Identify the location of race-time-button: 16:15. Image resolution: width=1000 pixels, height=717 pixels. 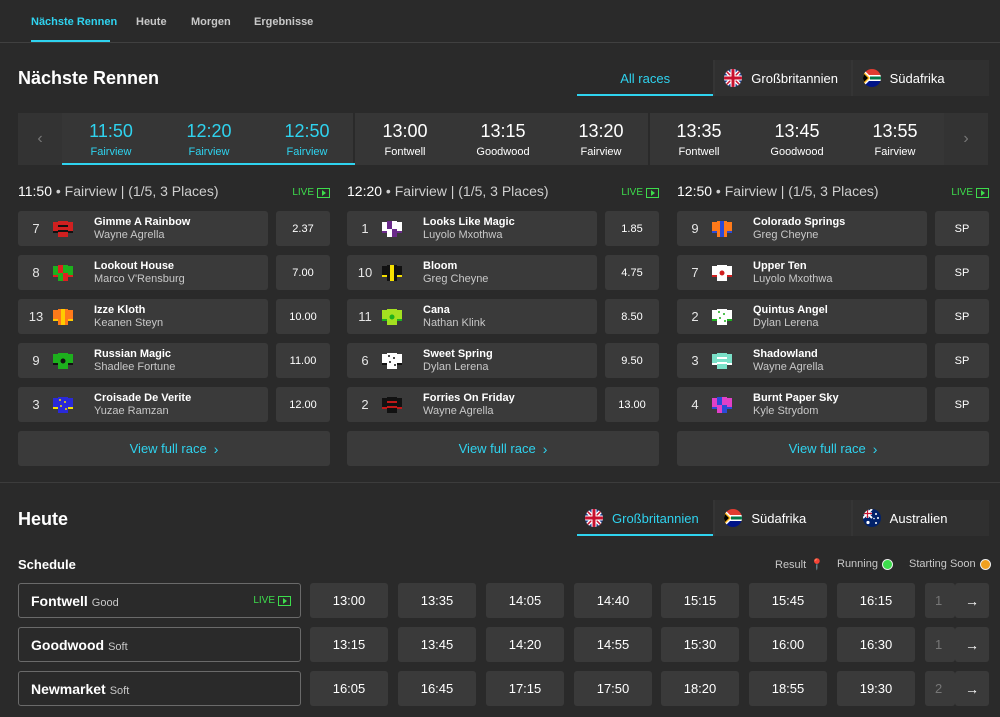
(876, 600).